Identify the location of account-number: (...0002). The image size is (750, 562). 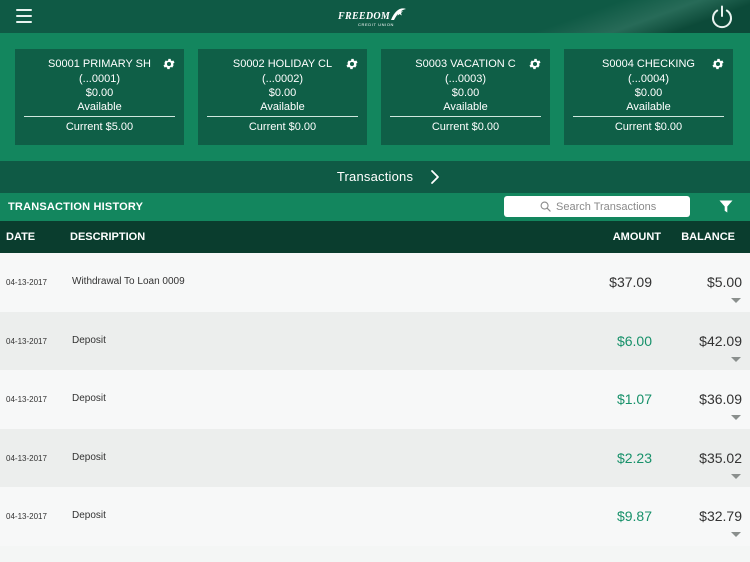
(282, 79).